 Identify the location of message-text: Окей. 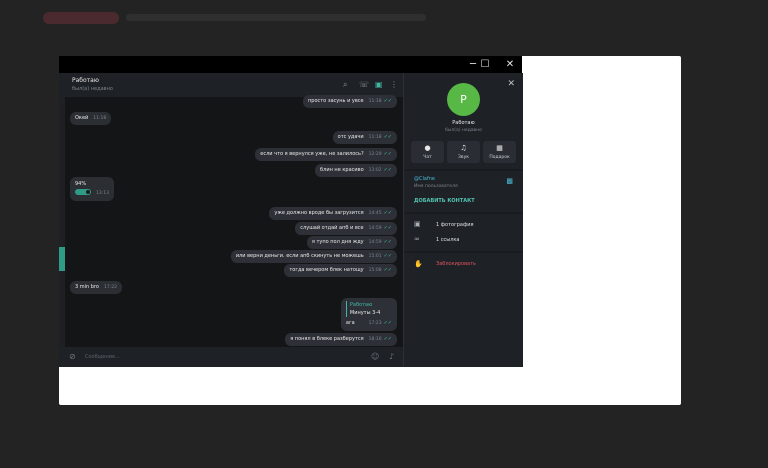
(82, 118).